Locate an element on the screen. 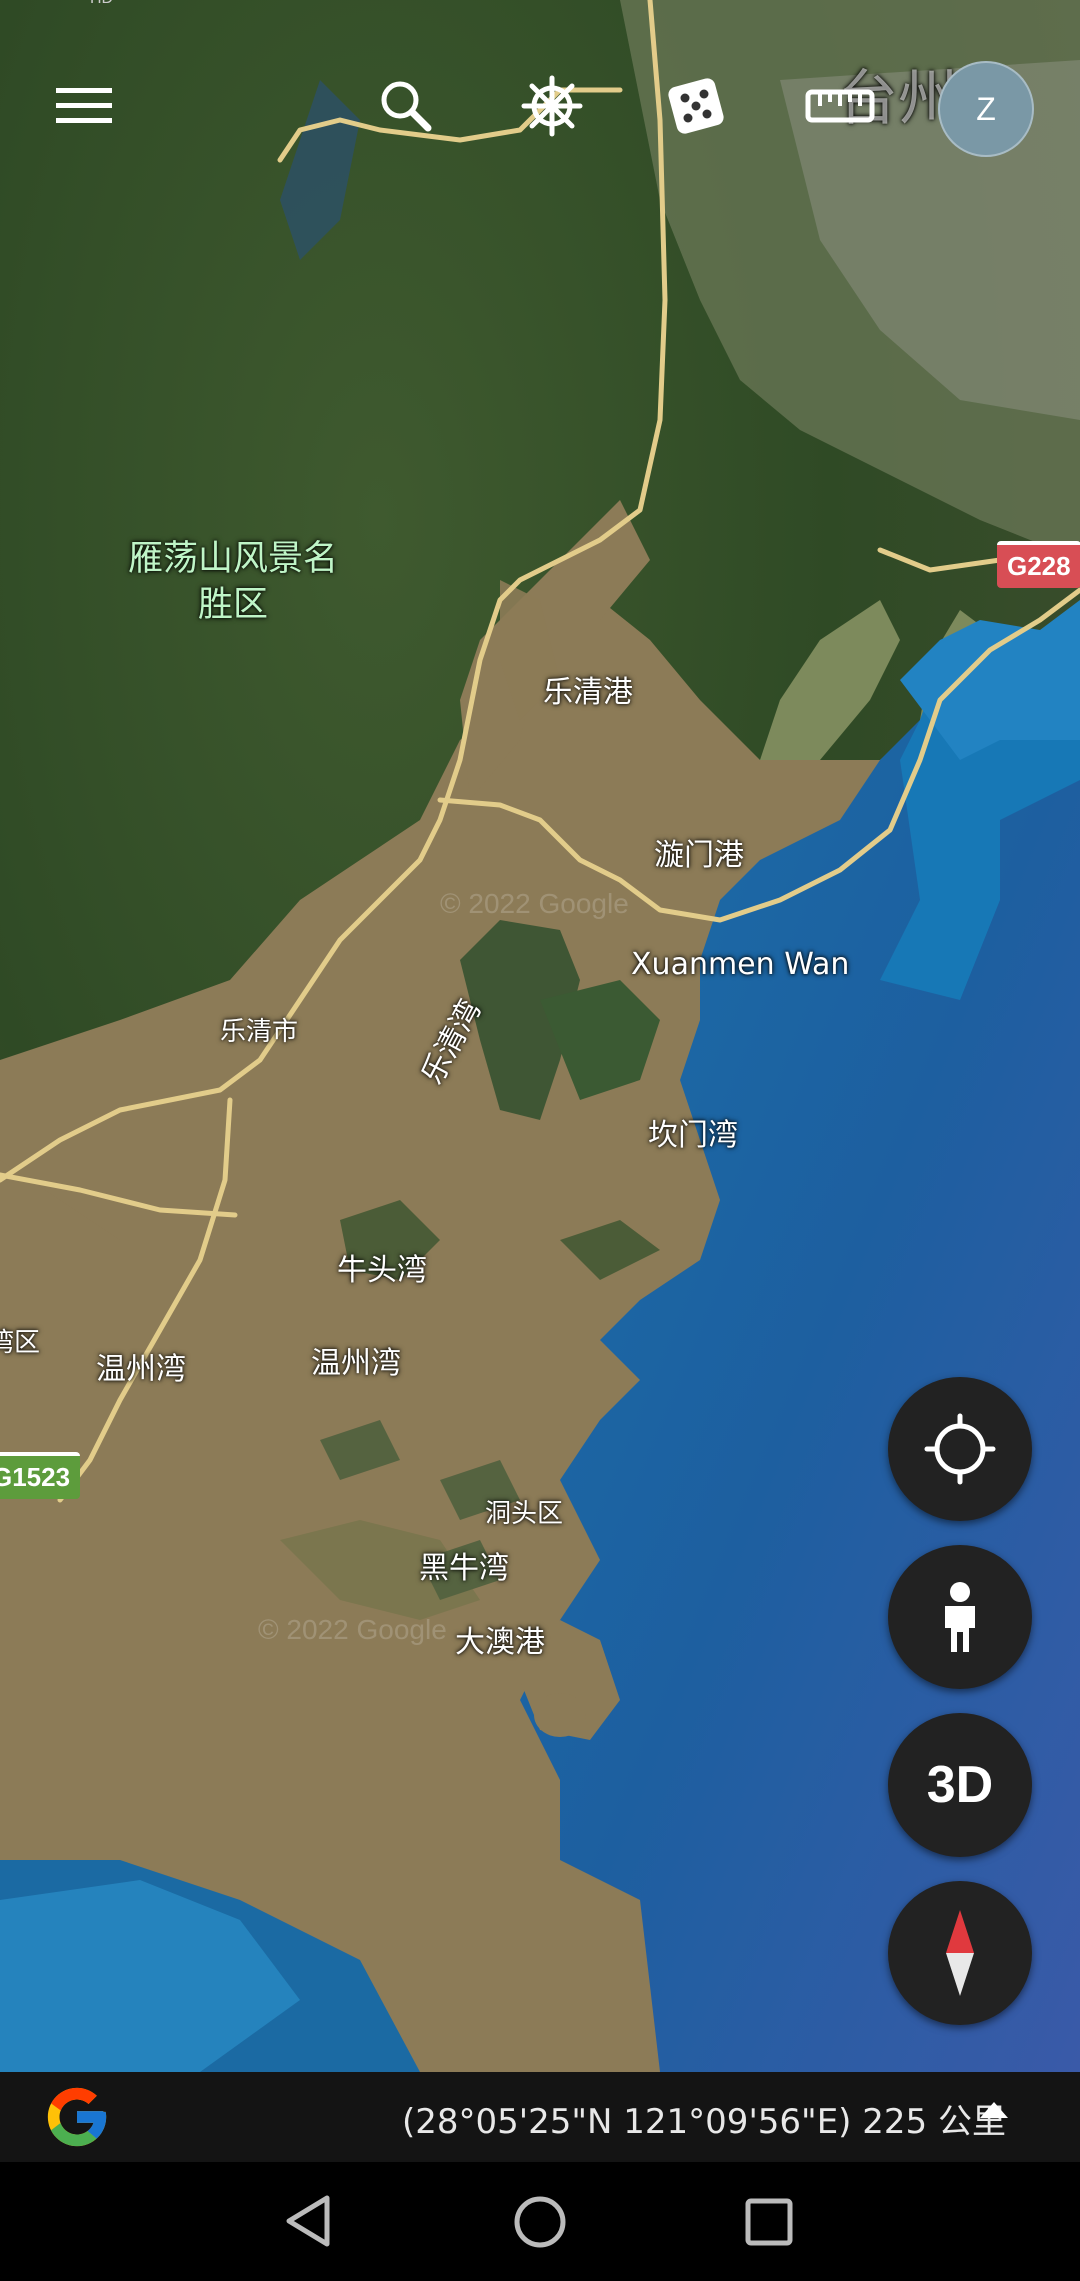  map-label-xuanmen-wan: Xuanmen Wan is located at coordinates (740, 964).